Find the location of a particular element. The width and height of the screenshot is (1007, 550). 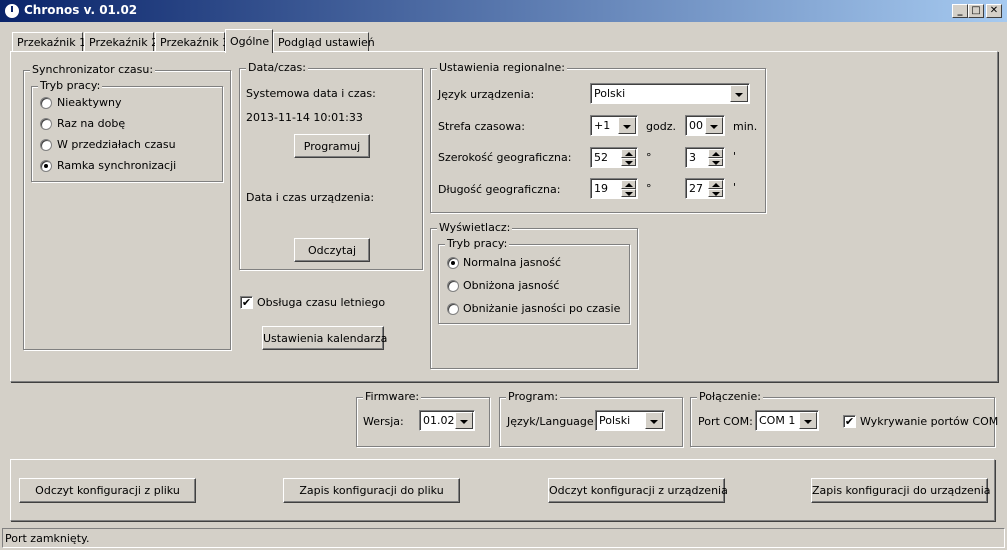

tab-przekaznik-1: Przekaźnik 1 is located at coordinates (49, 42).